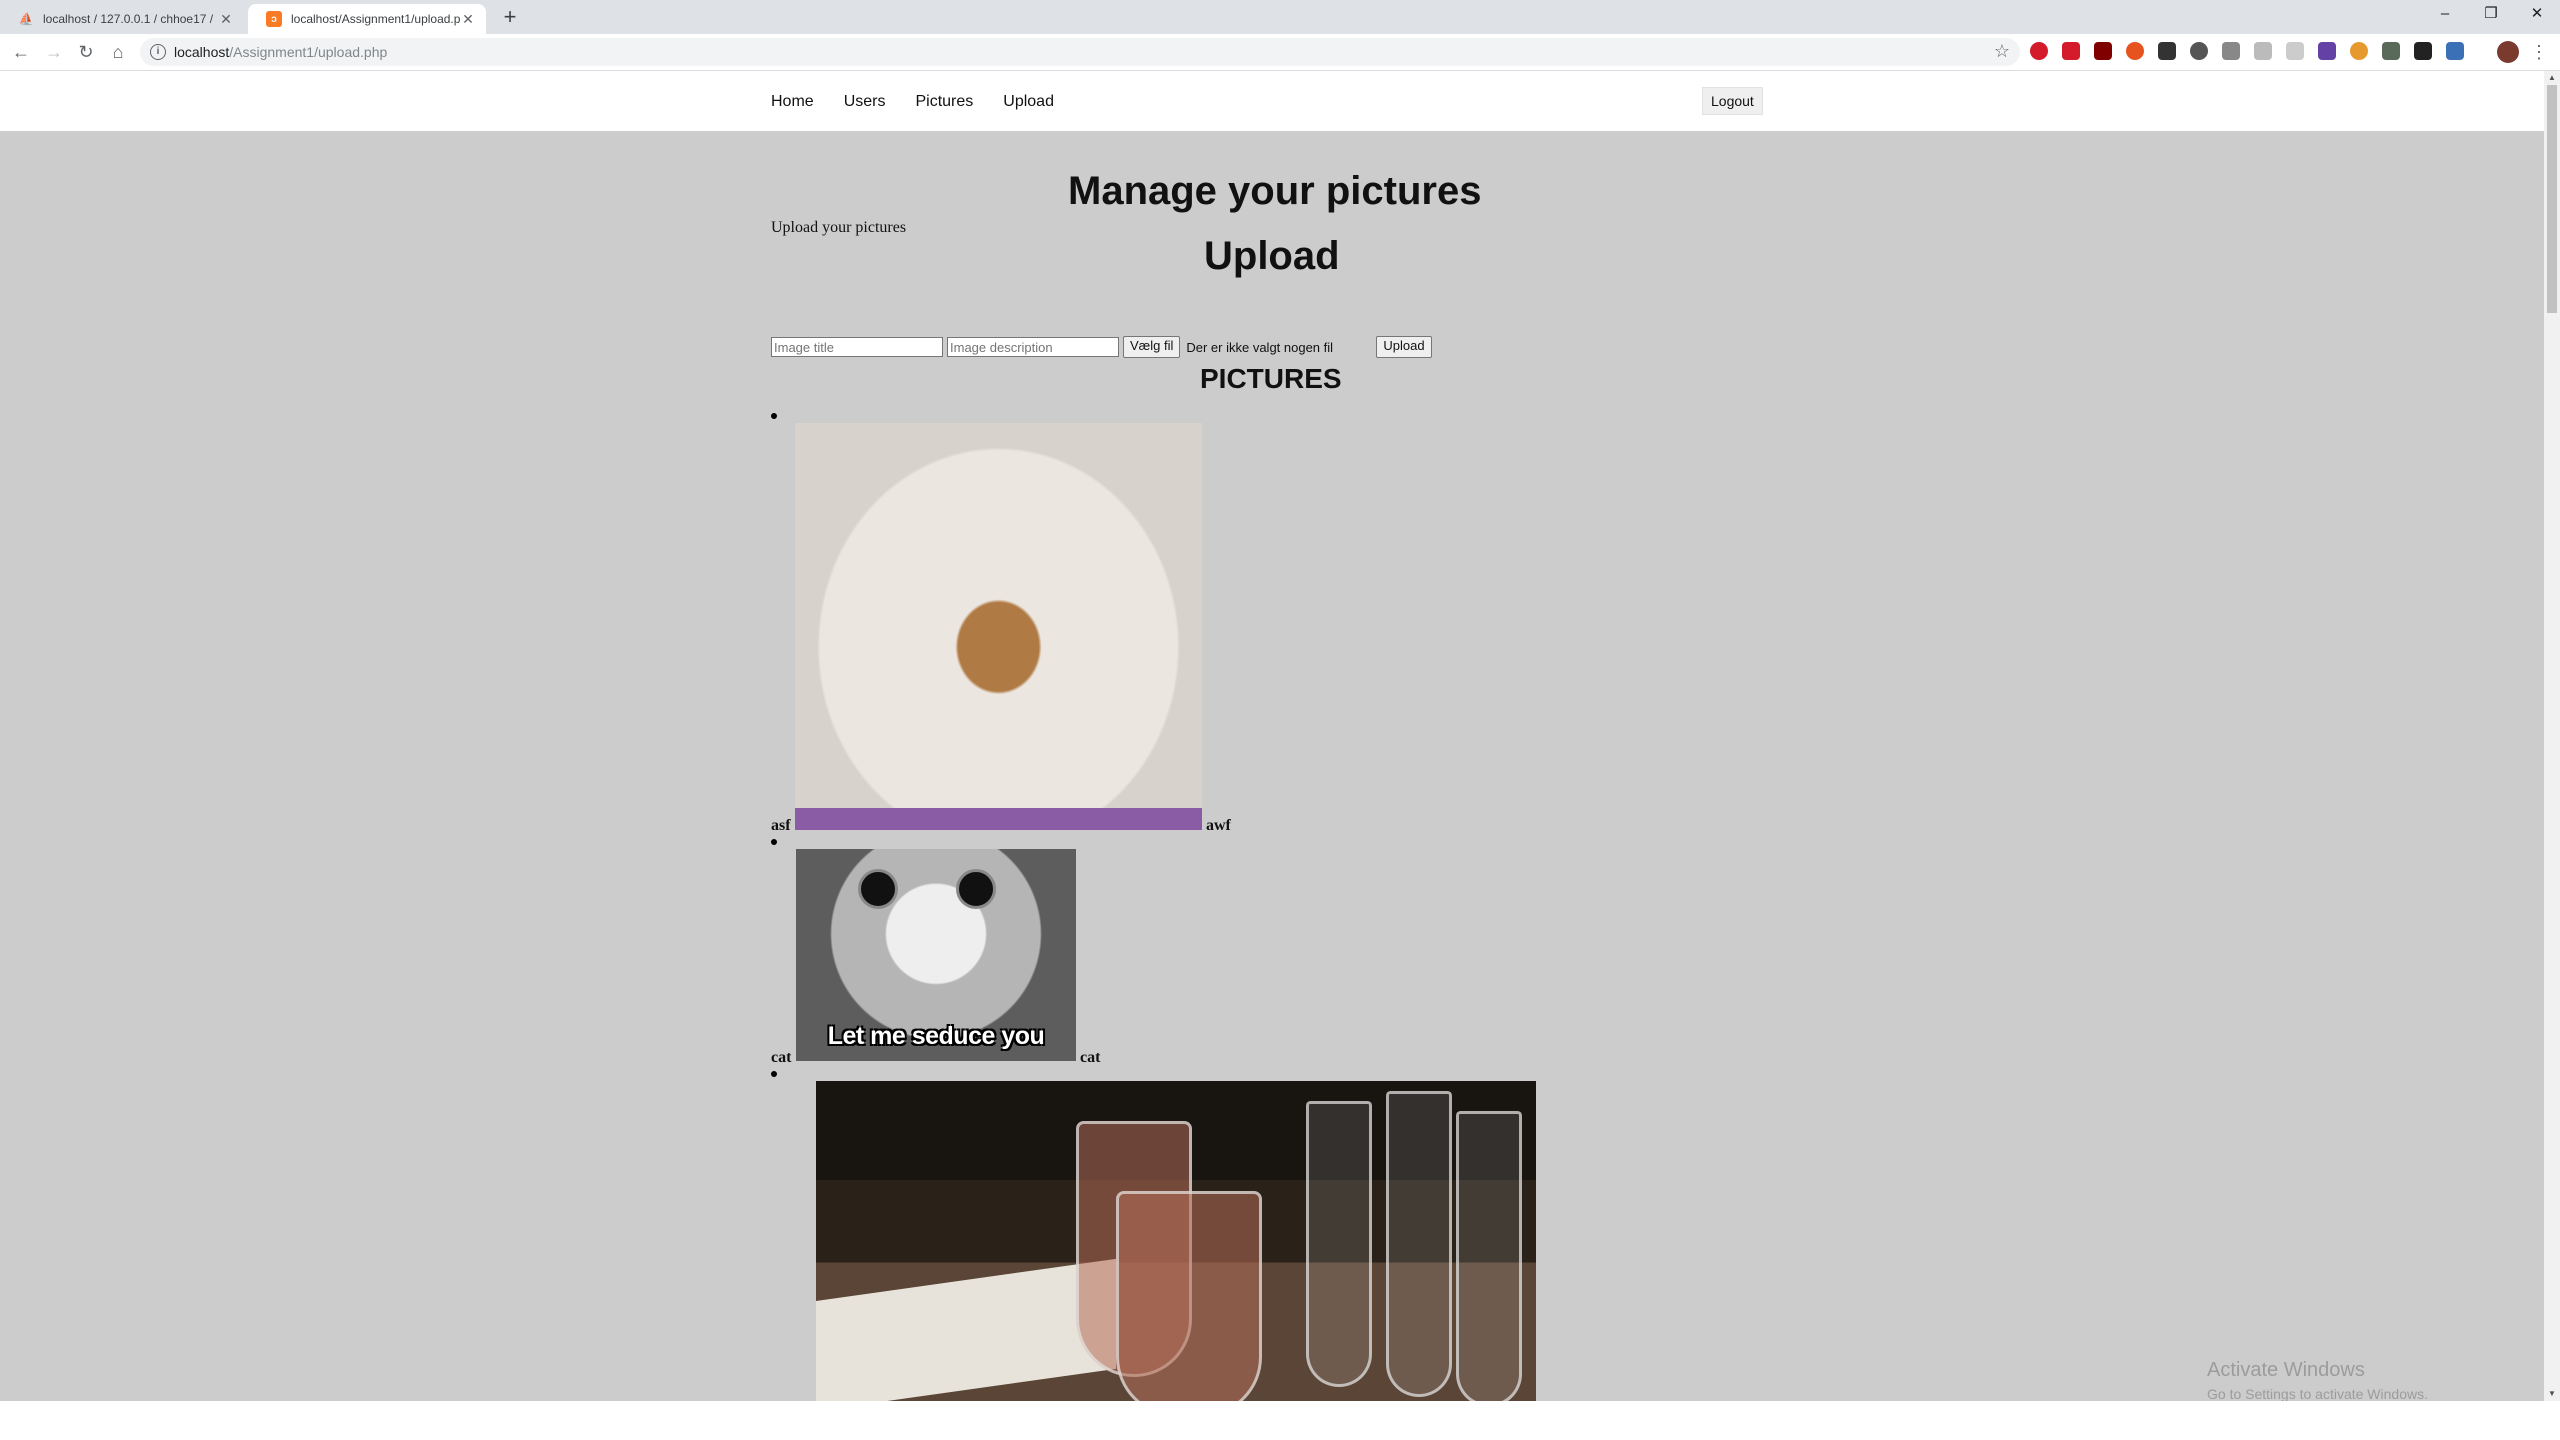  What do you see at coordinates (280, 52) in the screenshot?
I see `url-text: localhost/Assignment1/upload.php` at bounding box center [280, 52].